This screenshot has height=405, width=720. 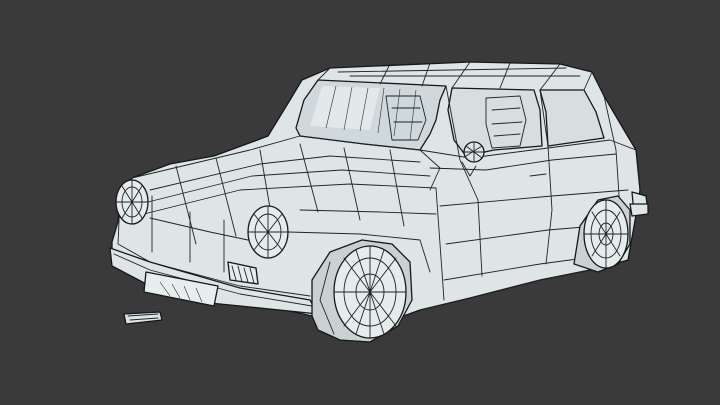 What do you see at coordinates (268, 232) in the screenshot?
I see `headlight-right` at bounding box center [268, 232].